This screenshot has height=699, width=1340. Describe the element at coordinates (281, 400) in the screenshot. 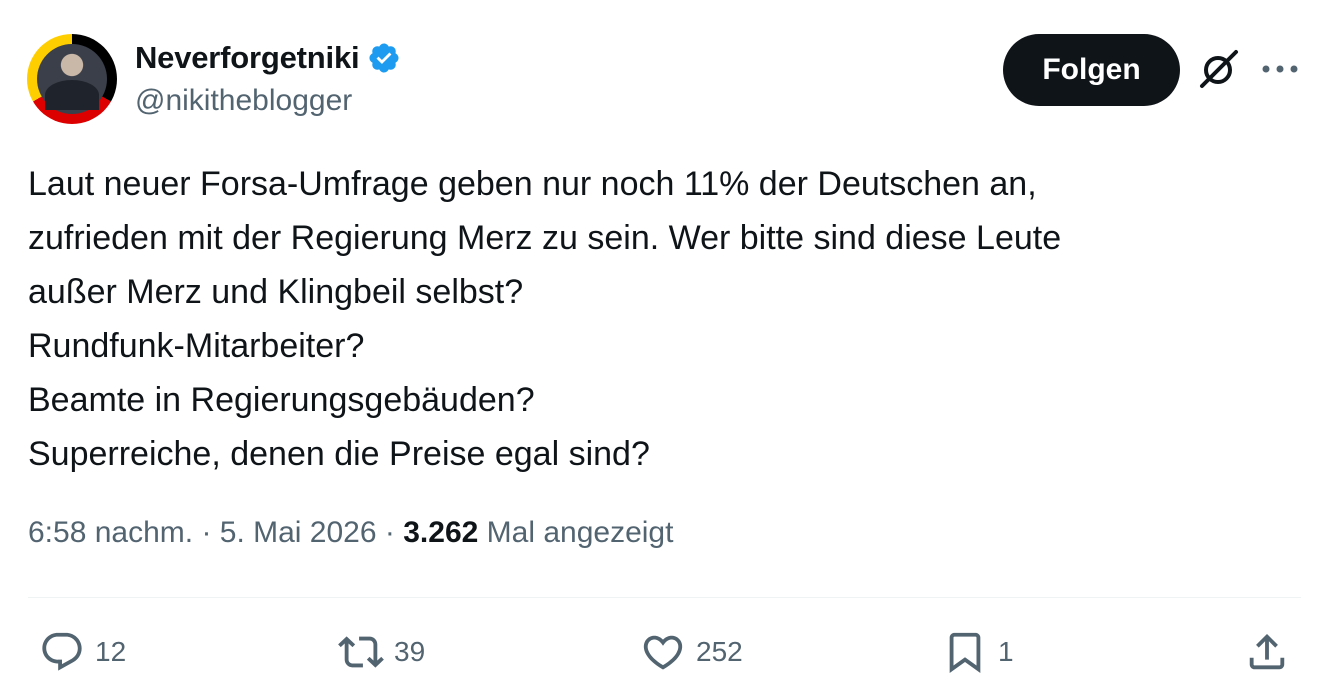

I see `tweet-text-line: Beamte in Regierungsgebäuden?` at that location.